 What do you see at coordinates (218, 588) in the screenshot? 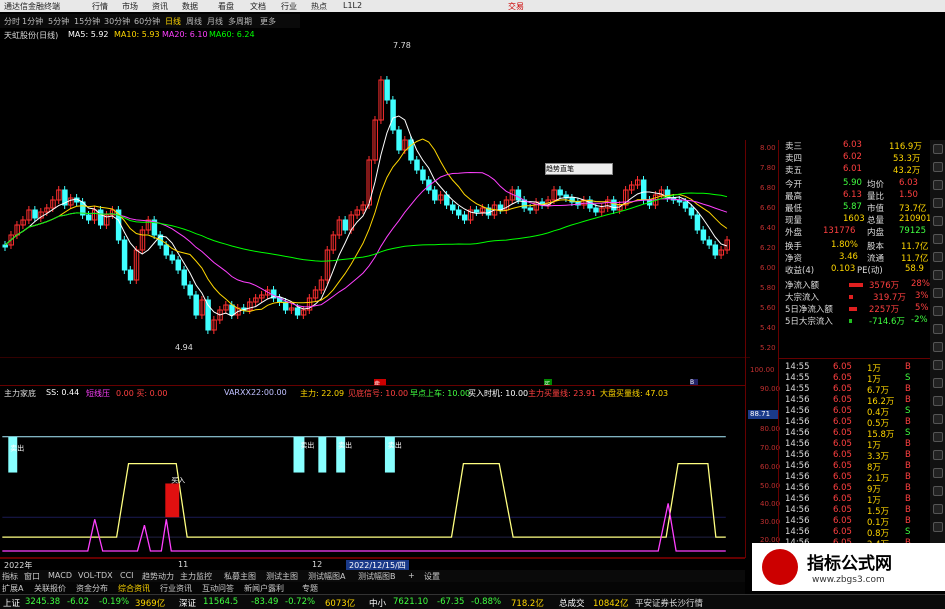
I see `extension-tab: 互动问答` at bounding box center [218, 588].